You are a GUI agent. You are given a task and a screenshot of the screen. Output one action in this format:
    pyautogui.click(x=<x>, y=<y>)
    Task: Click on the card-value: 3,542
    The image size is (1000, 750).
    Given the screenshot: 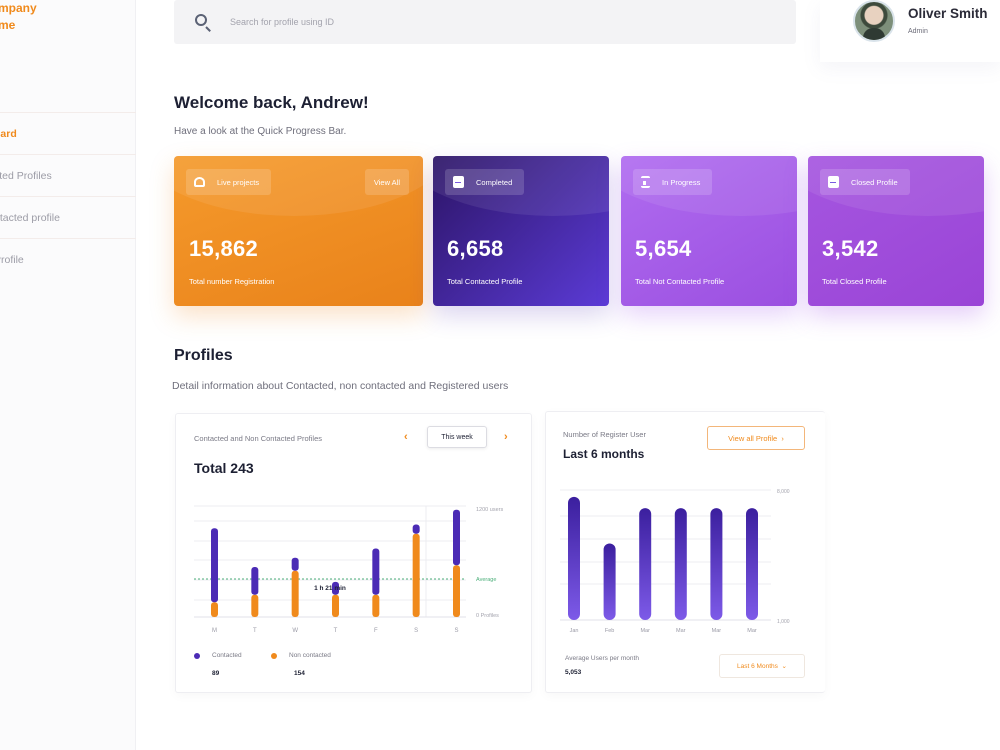 What is the action you would take?
    pyautogui.click(x=850, y=248)
    